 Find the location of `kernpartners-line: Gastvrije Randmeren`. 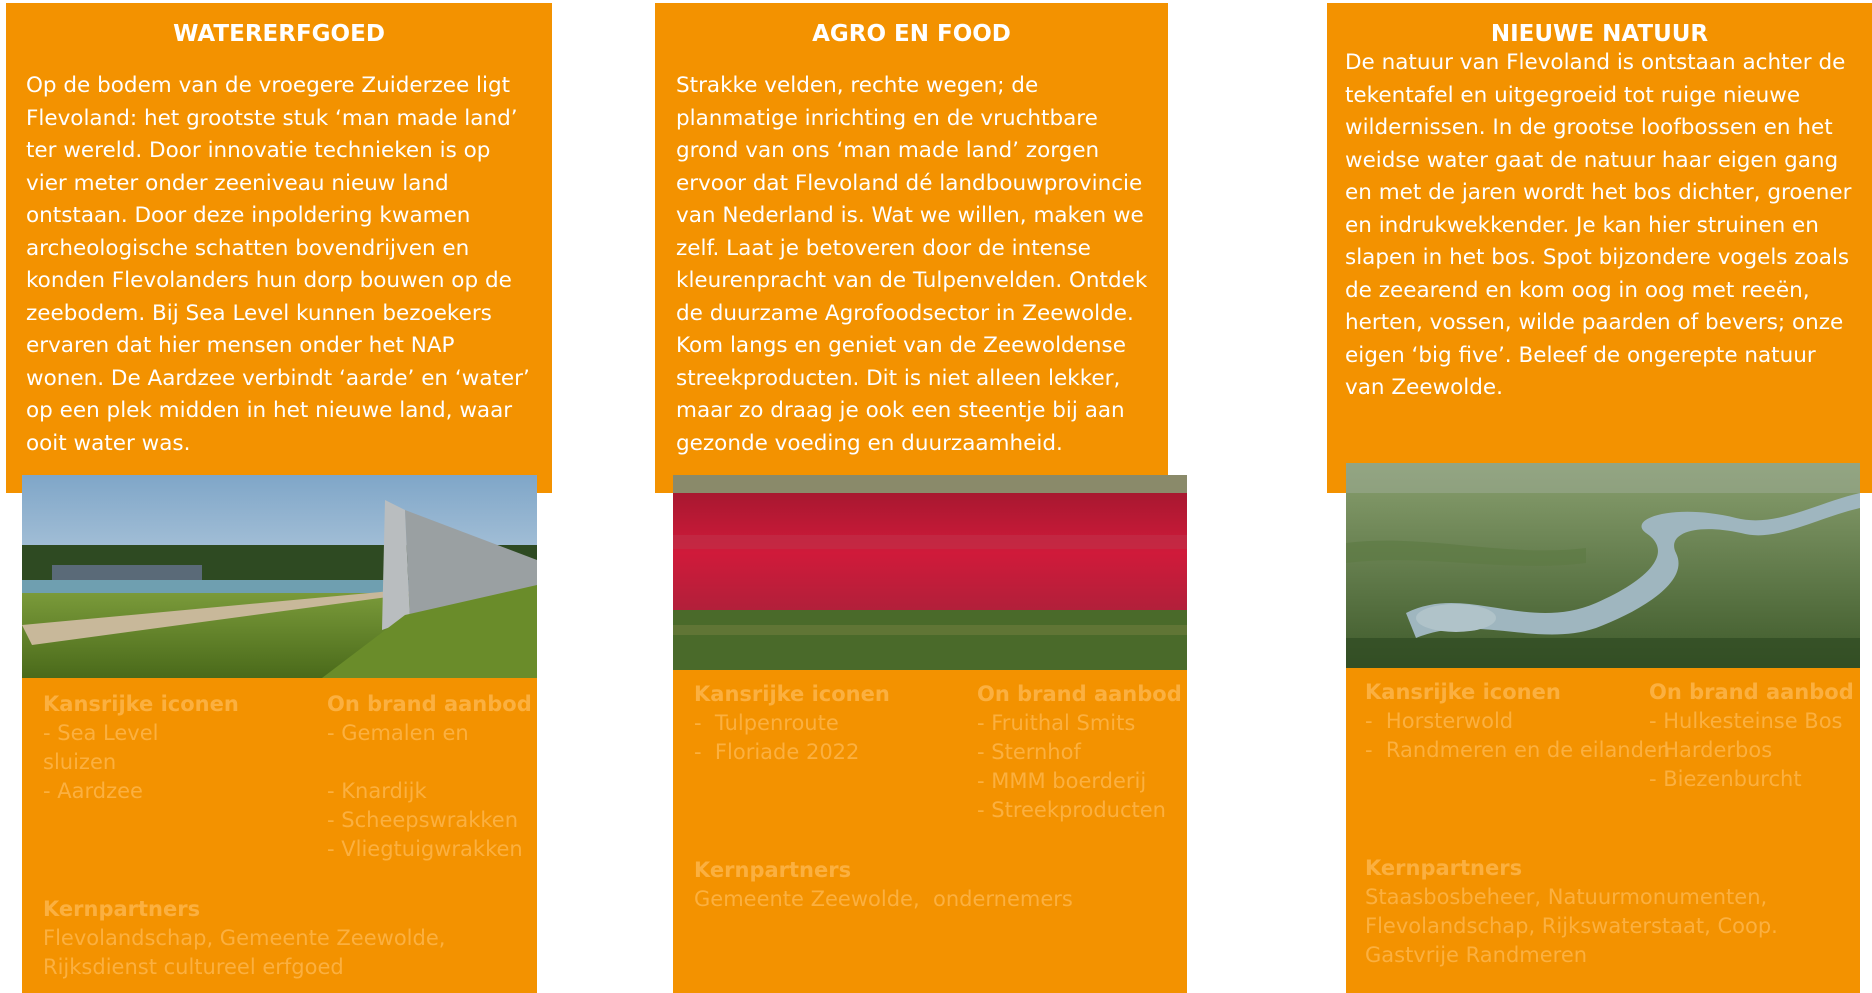

kernpartners-line: Gastvrije Randmeren is located at coordinates (1476, 955).